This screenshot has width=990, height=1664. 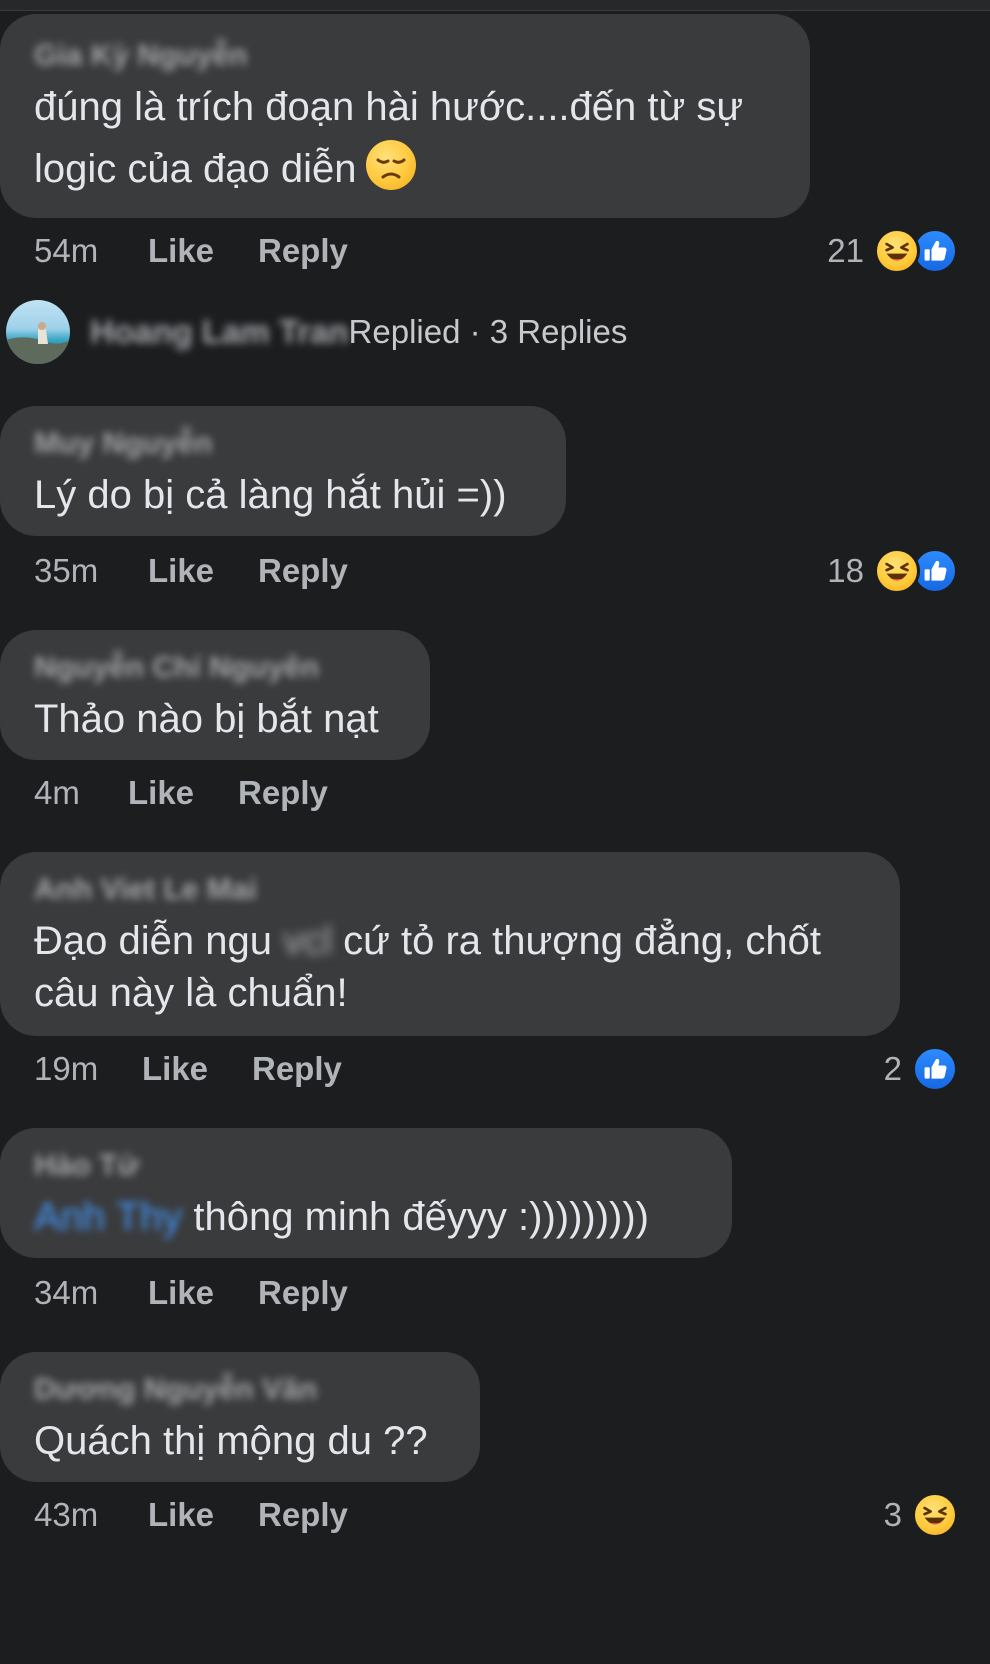 What do you see at coordinates (892, 1514) in the screenshot?
I see `reaction-count: 3` at bounding box center [892, 1514].